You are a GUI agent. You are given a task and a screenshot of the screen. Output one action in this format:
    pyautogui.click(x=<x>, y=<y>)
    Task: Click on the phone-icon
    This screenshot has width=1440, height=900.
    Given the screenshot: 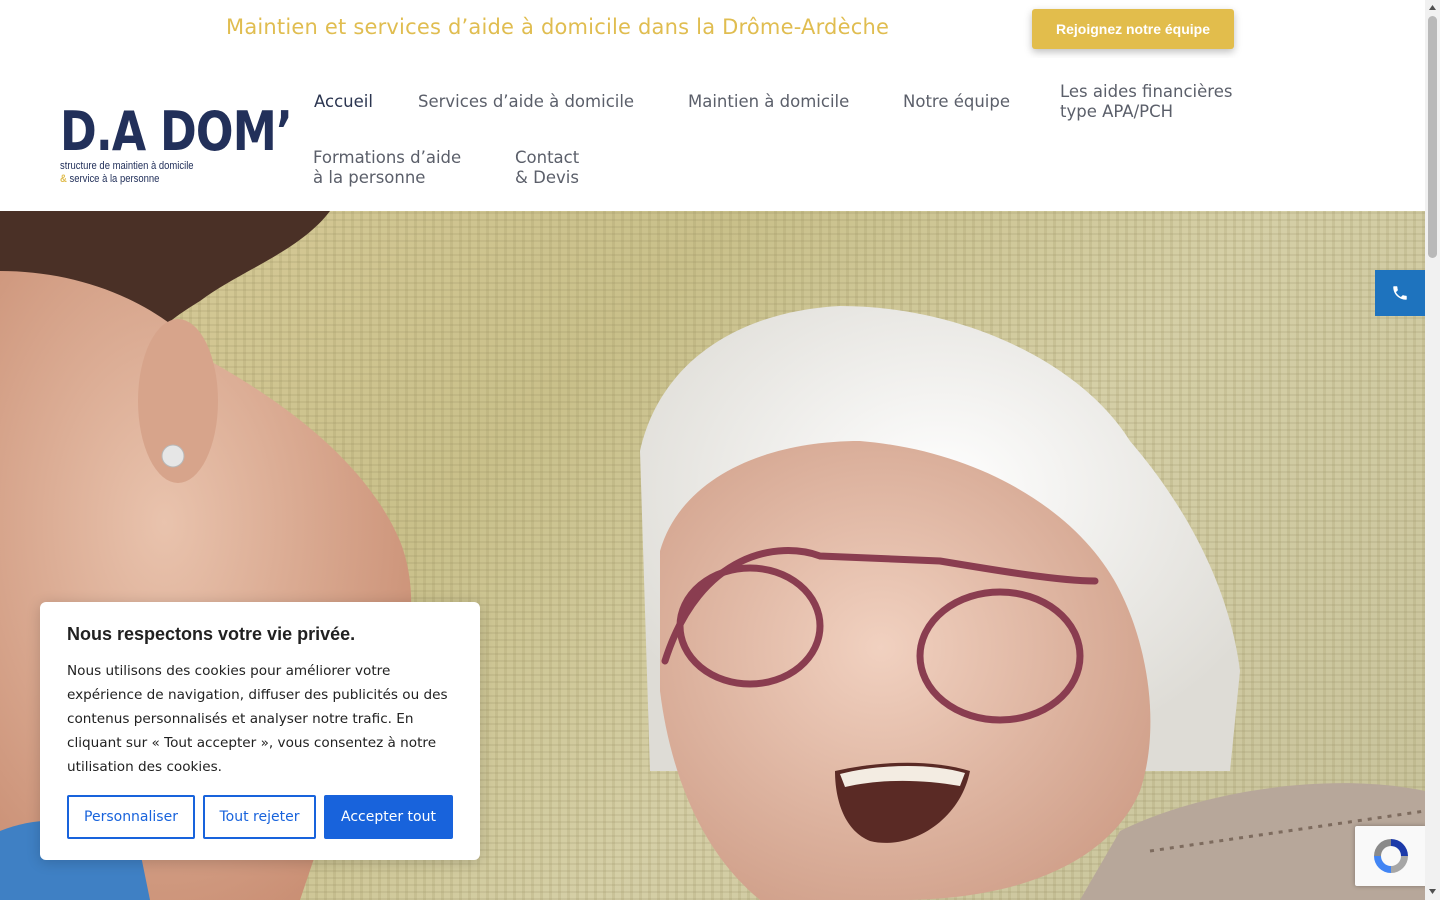 What is the action you would take?
    pyautogui.click(x=1400, y=293)
    